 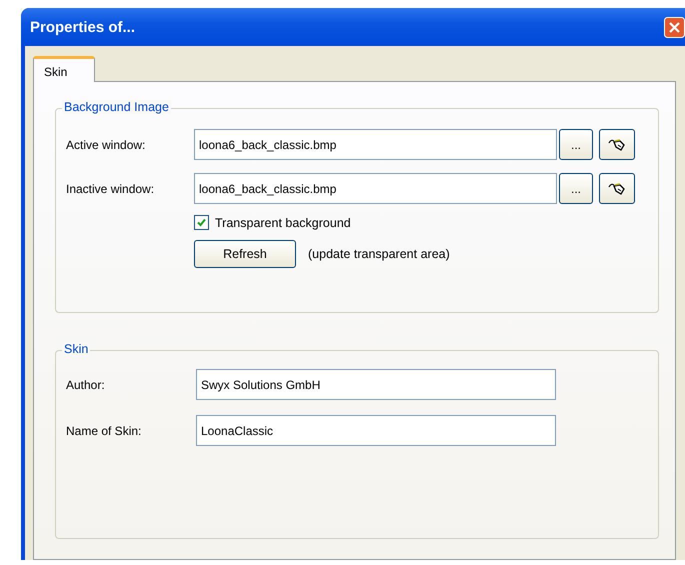 I want to click on checkbox, so click(x=201, y=222).